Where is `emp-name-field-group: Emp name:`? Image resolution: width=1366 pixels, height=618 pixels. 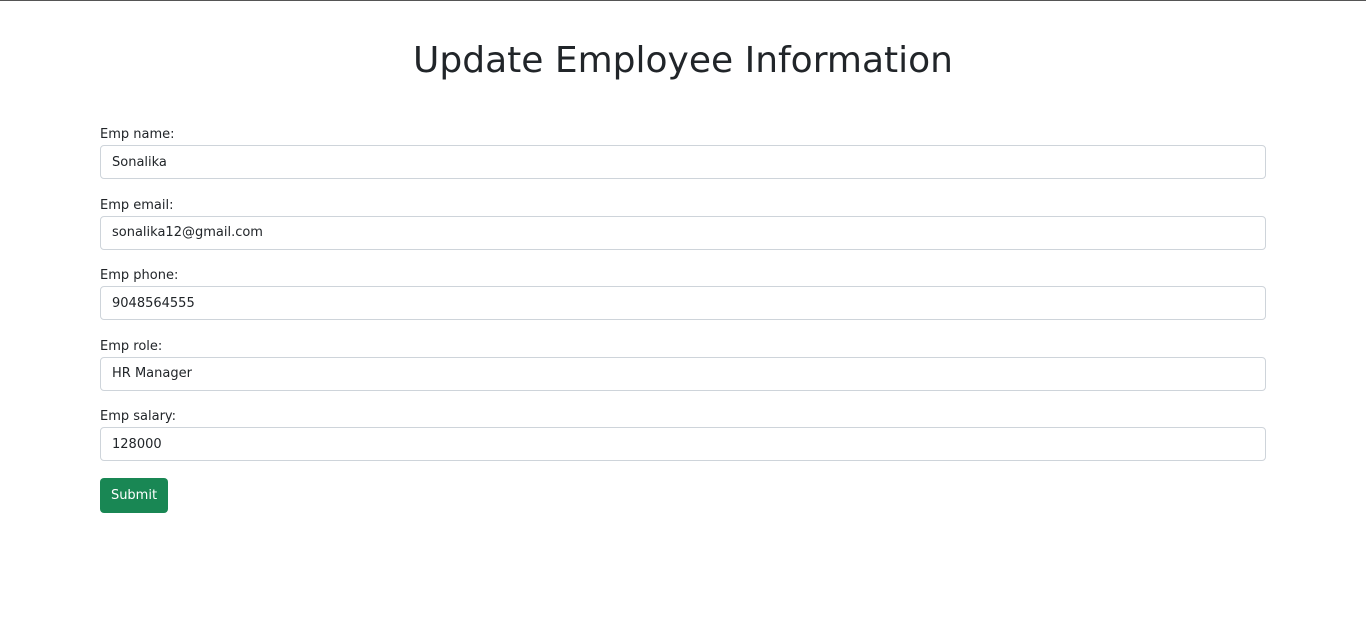 emp-name-field-group: Emp name: is located at coordinates (683, 161).